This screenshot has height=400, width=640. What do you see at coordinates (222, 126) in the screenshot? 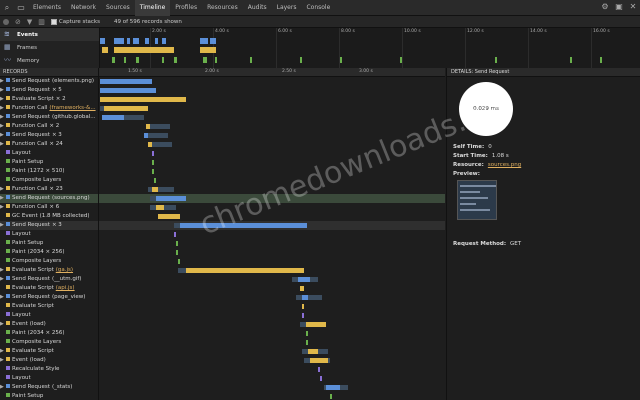
I see `record-row: ▶ Function Call × 2` at bounding box center [222, 126].